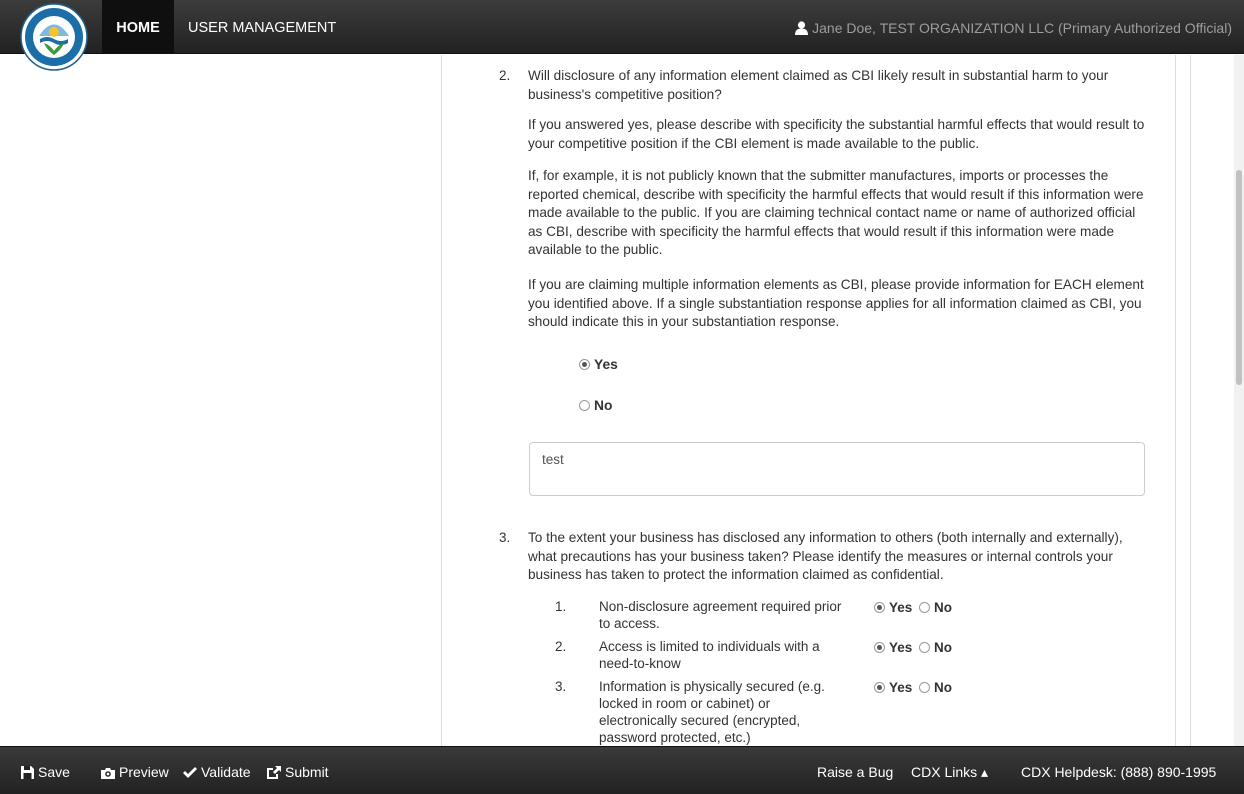 The width and height of the screenshot is (1244, 794). What do you see at coordinates (217, 770) in the screenshot?
I see `validate-button: Validate` at bounding box center [217, 770].